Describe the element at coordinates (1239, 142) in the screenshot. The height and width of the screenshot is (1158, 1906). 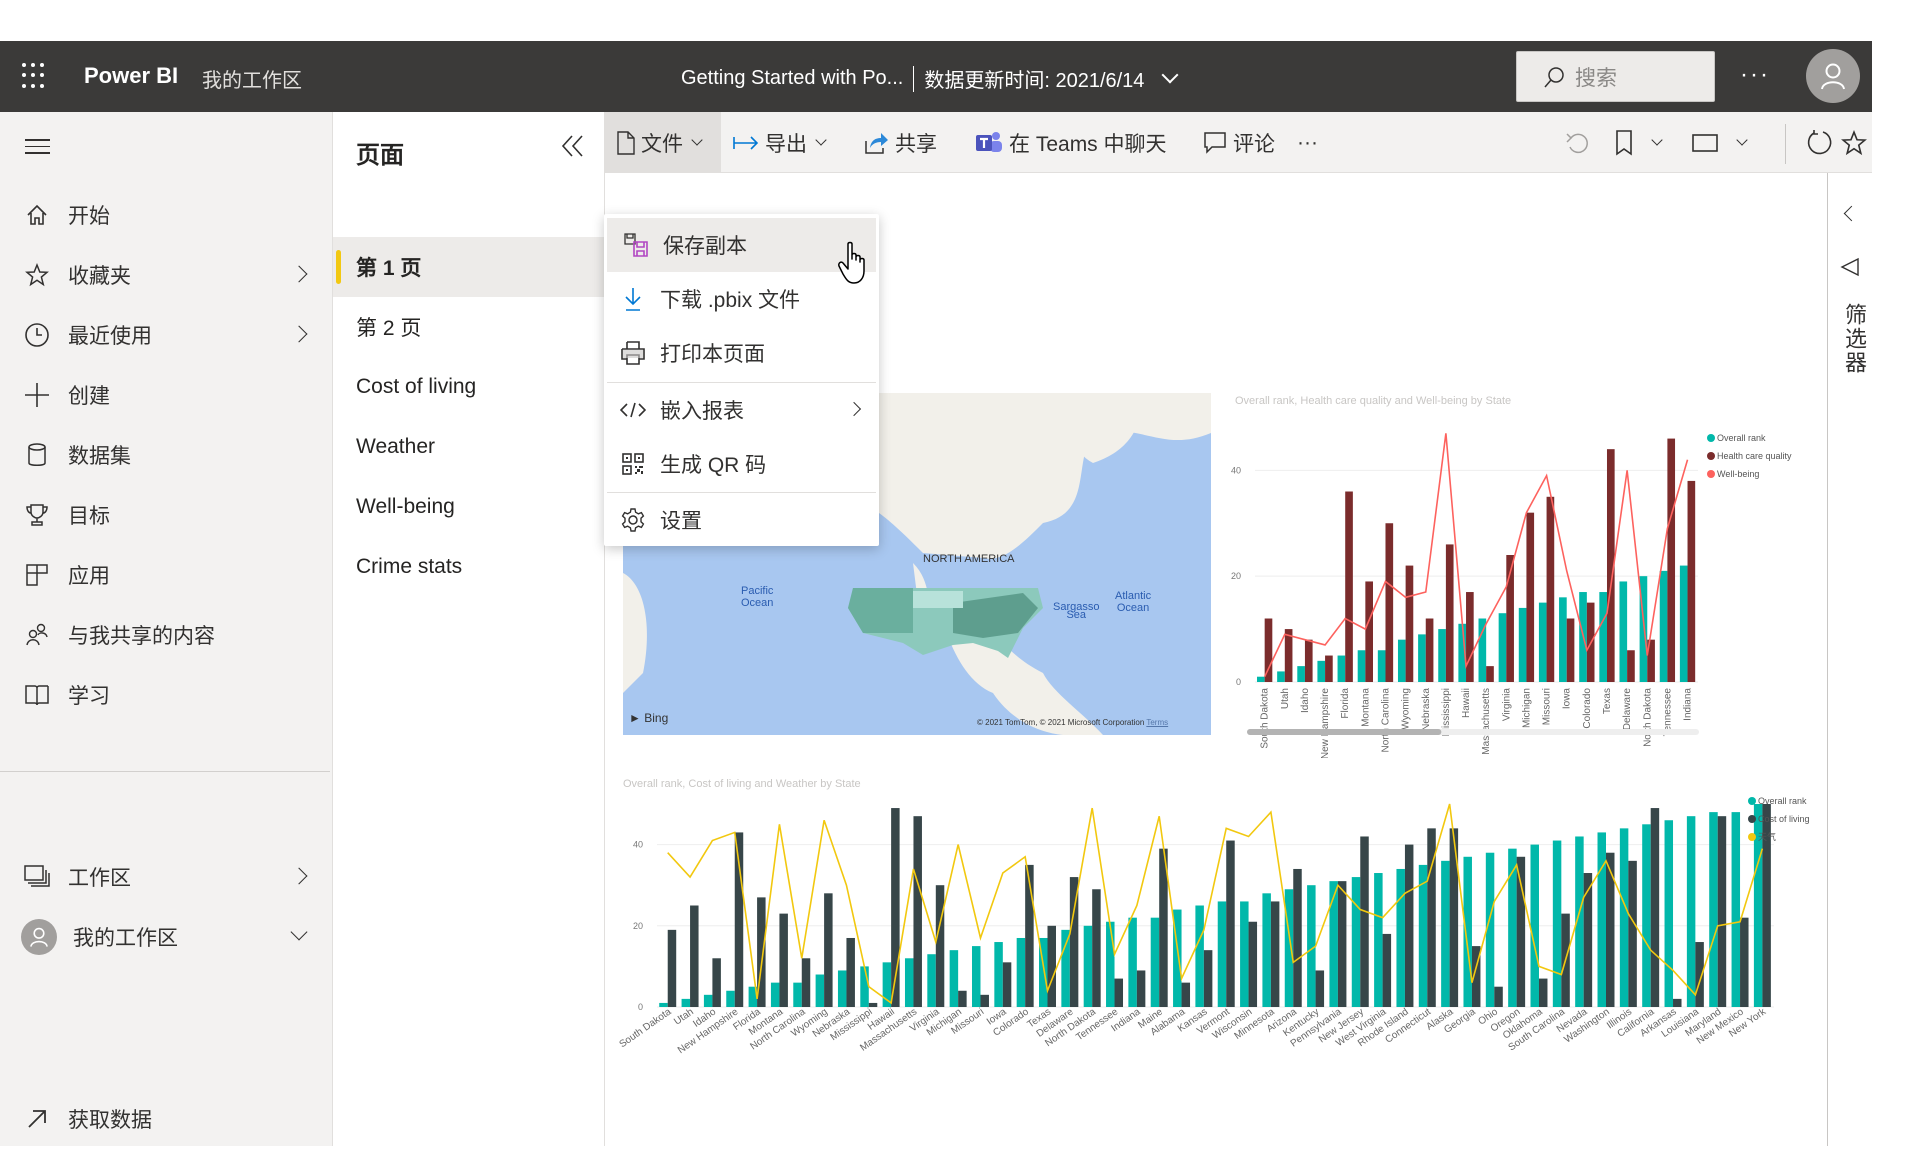
I see `comment-button: 评论` at that location.